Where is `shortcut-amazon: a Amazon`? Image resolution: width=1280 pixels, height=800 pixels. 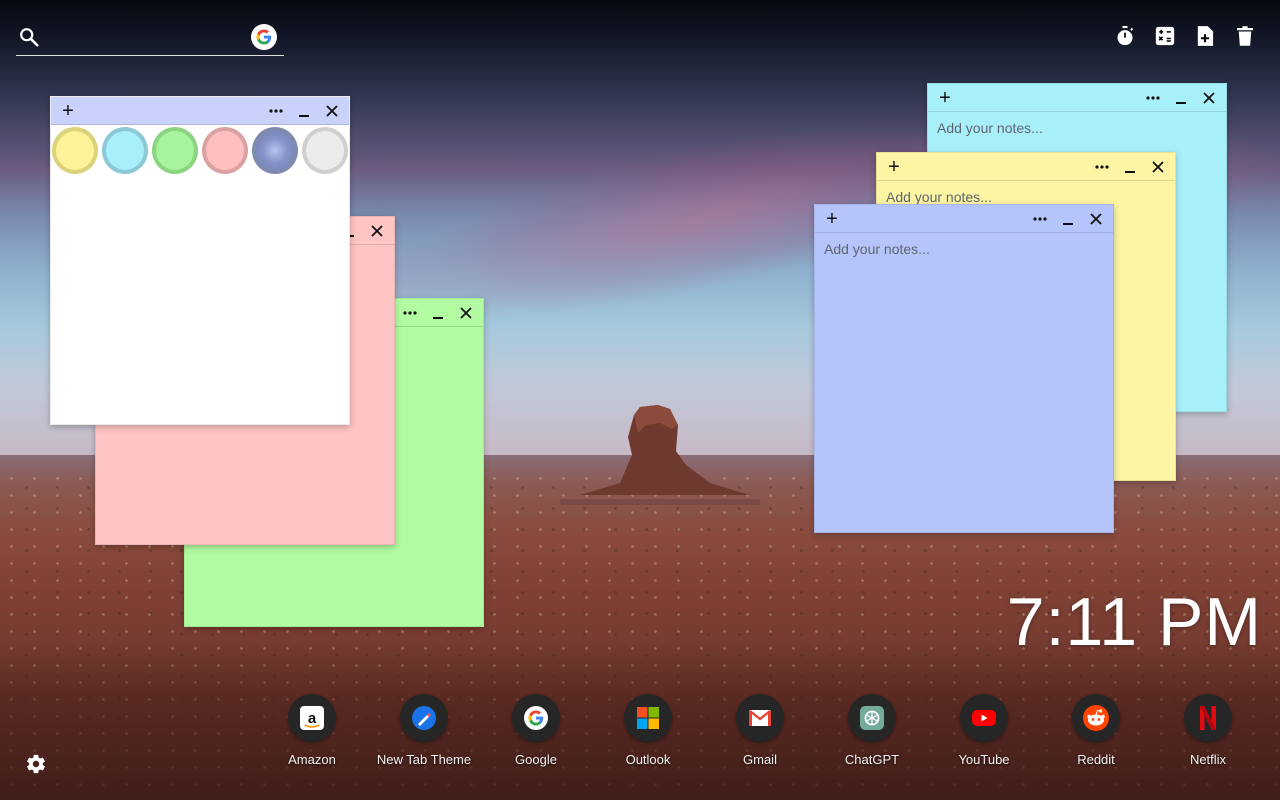
shortcut-amazon: a Amazon is located at coordinates (312, 730).